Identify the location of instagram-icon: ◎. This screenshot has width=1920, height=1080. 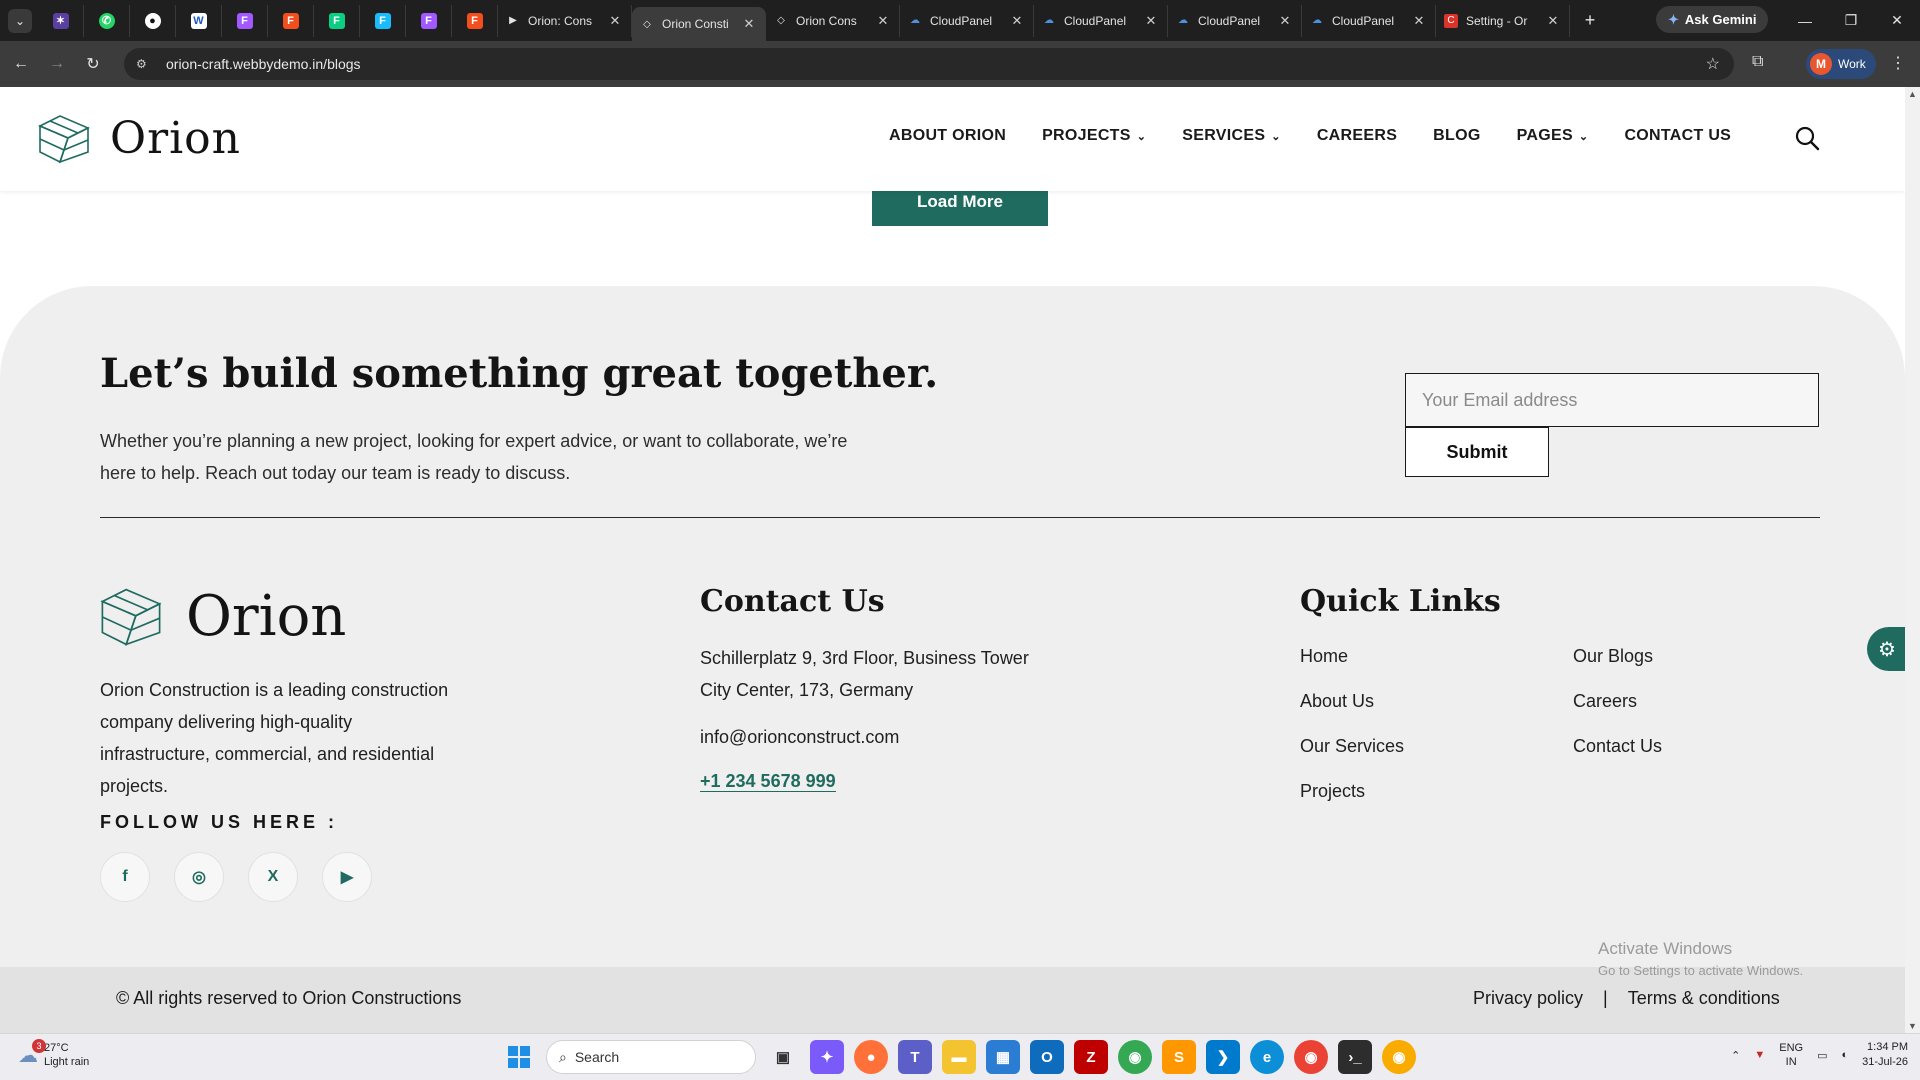
(199, 877).